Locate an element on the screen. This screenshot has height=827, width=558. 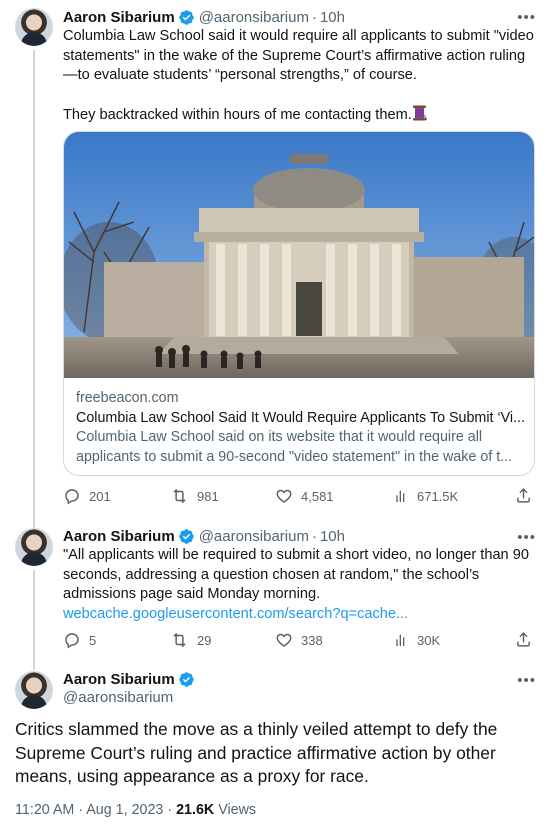
thread-spool-emoji-icon is located at coordinates (420, 116).